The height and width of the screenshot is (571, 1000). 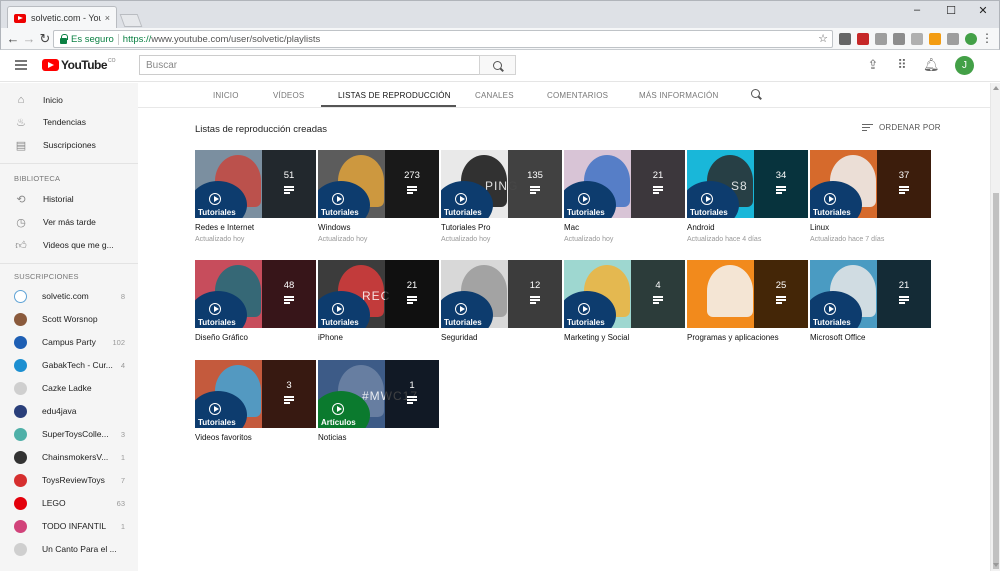 I want to click on playlist-card: #MWC17 1 Artículos Noticias, so click(x=378, y=403).